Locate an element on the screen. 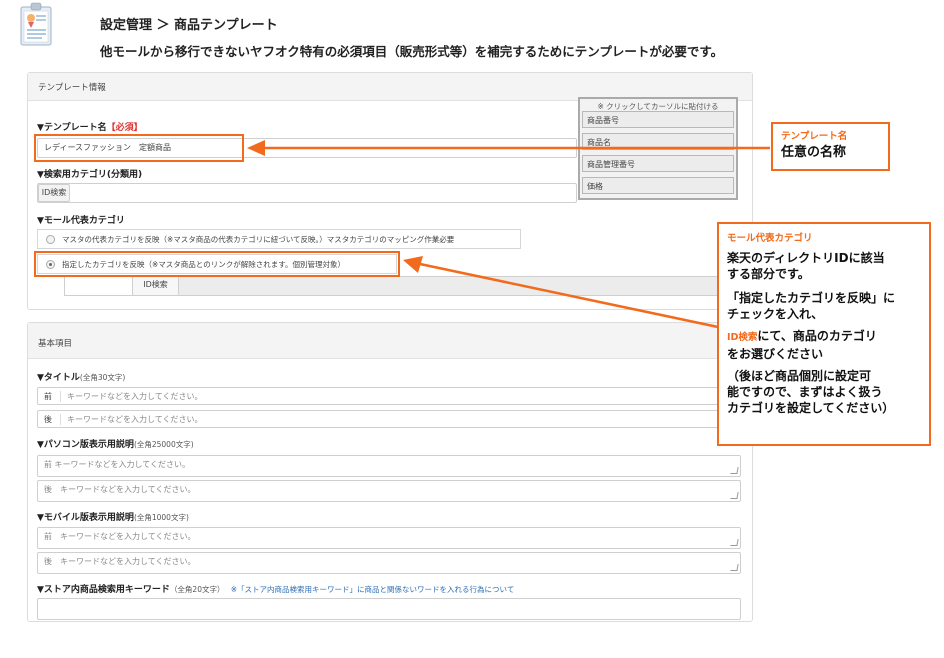 This screenshot has width=944, height=658. callout-text: 任意の名称 is located at coordinates (814, 152).